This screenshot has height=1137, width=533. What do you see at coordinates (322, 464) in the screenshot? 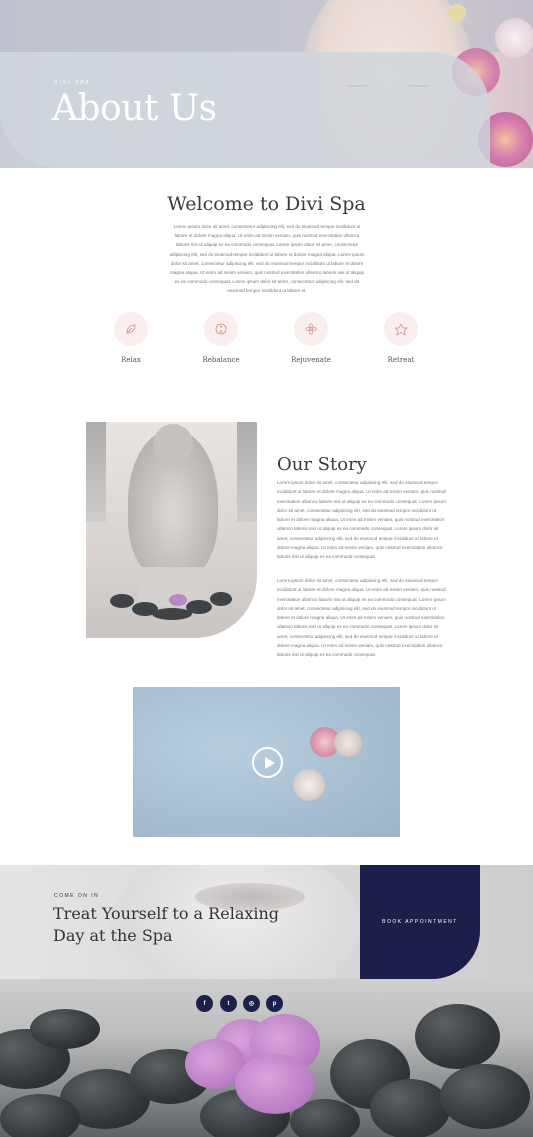
I see `story-heading: Our Story` at bounding box center [322, 464].